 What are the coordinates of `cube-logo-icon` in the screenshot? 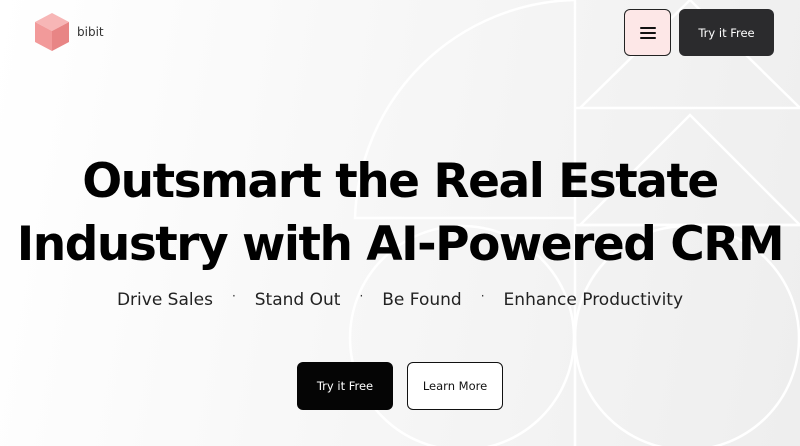 It's located at (52, 32).